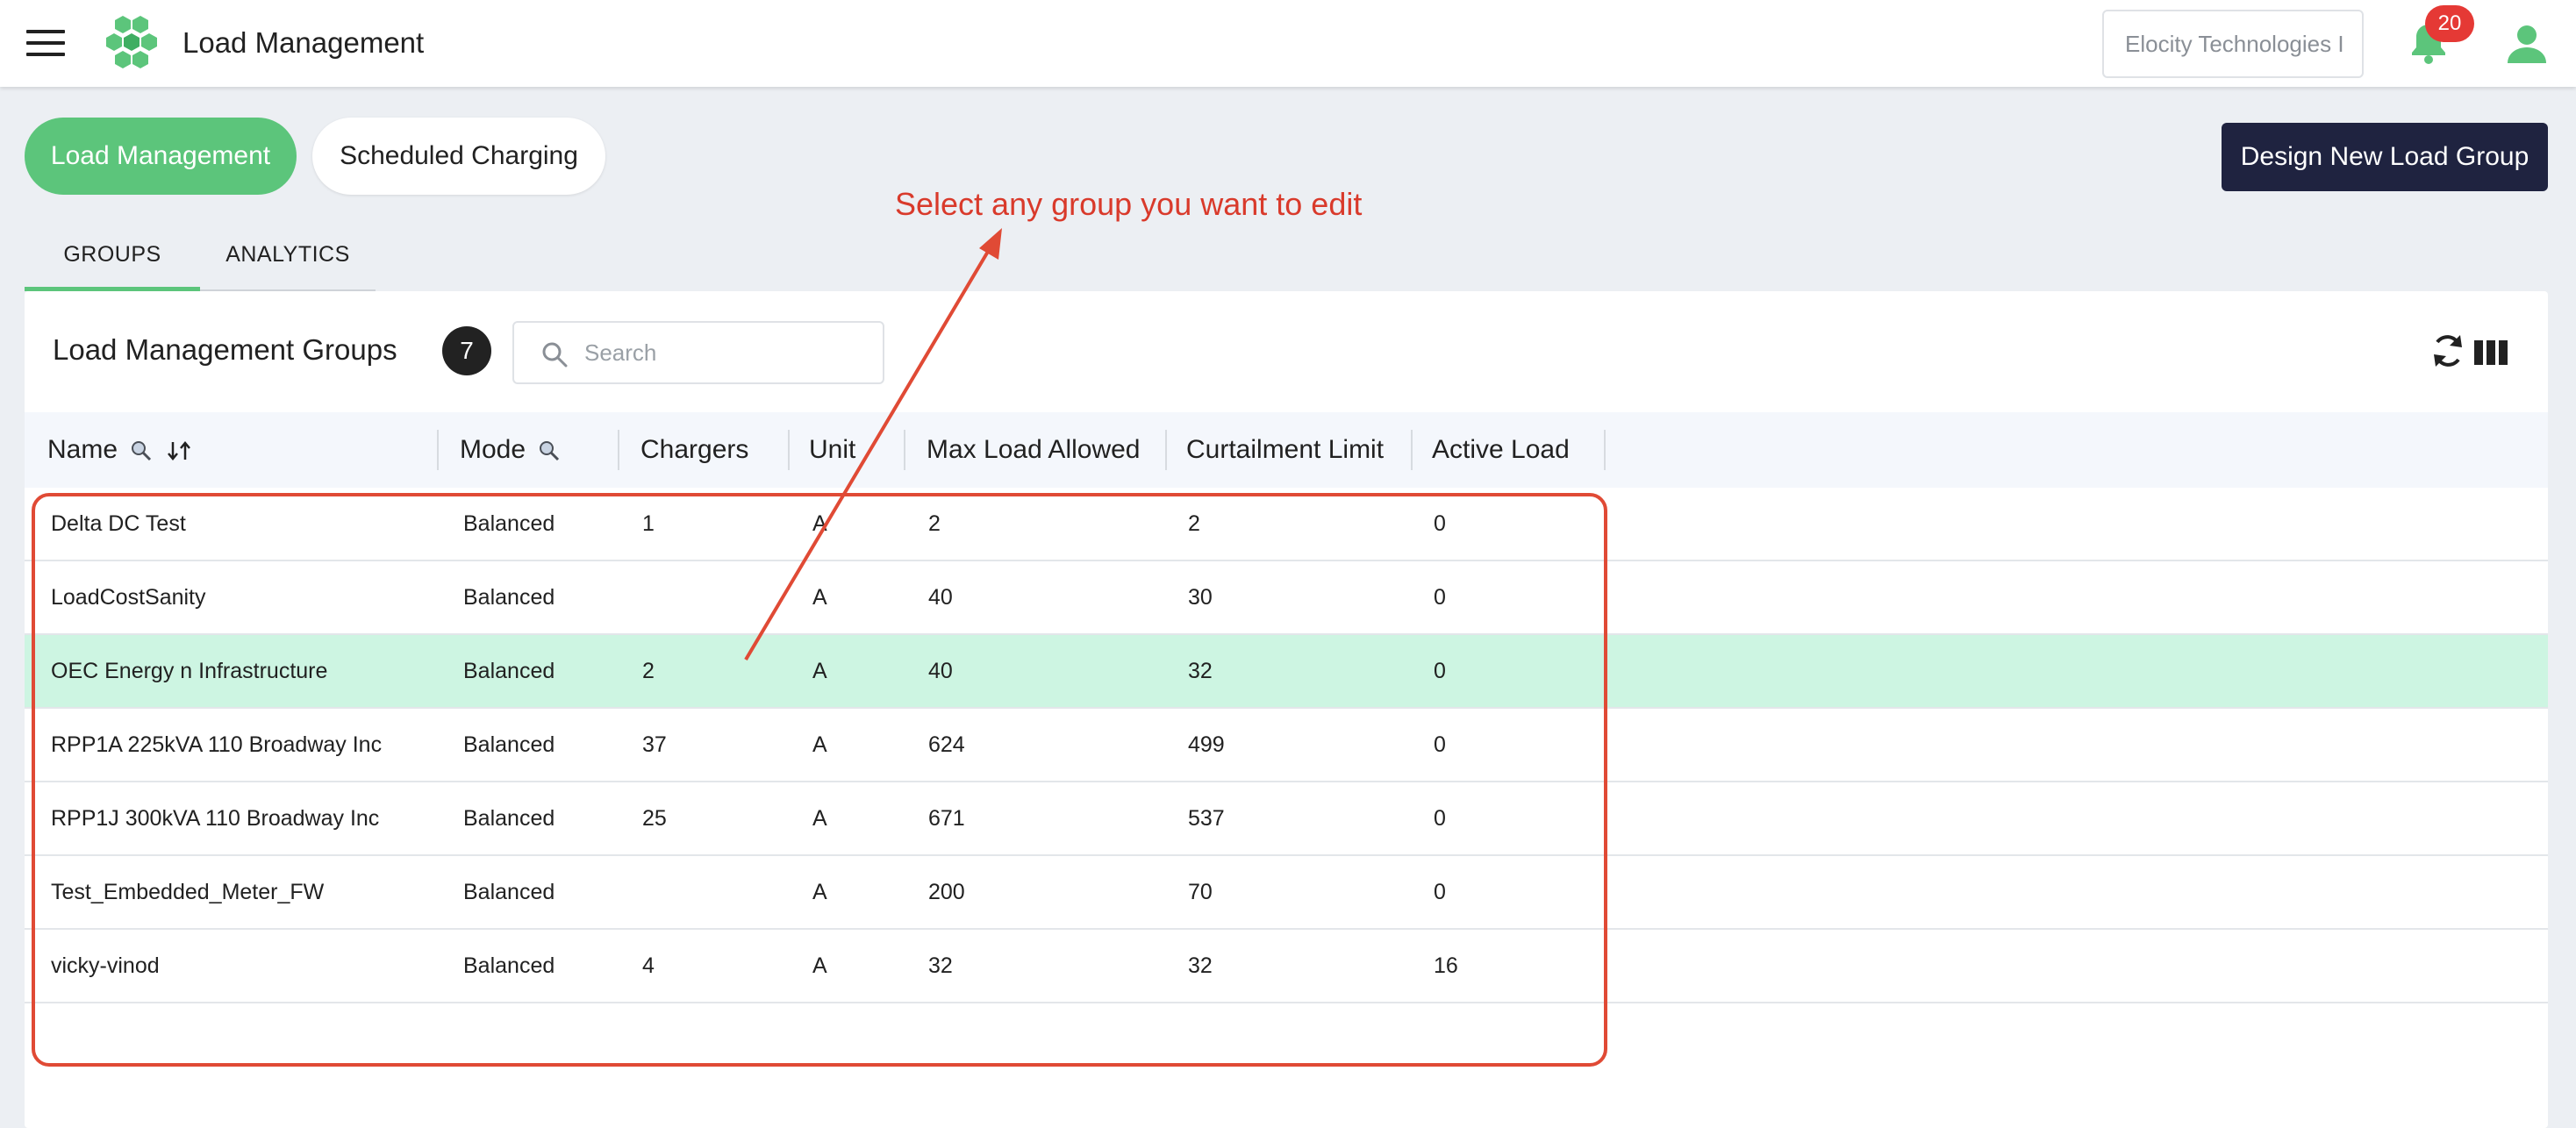 The width and height of the screenshot is (2576, 1128). Describe the element at coordinates (217, 744) in the screenshot. I see `cell-name: RPP1A 225kVA 110 Broadway Inc` at that location.